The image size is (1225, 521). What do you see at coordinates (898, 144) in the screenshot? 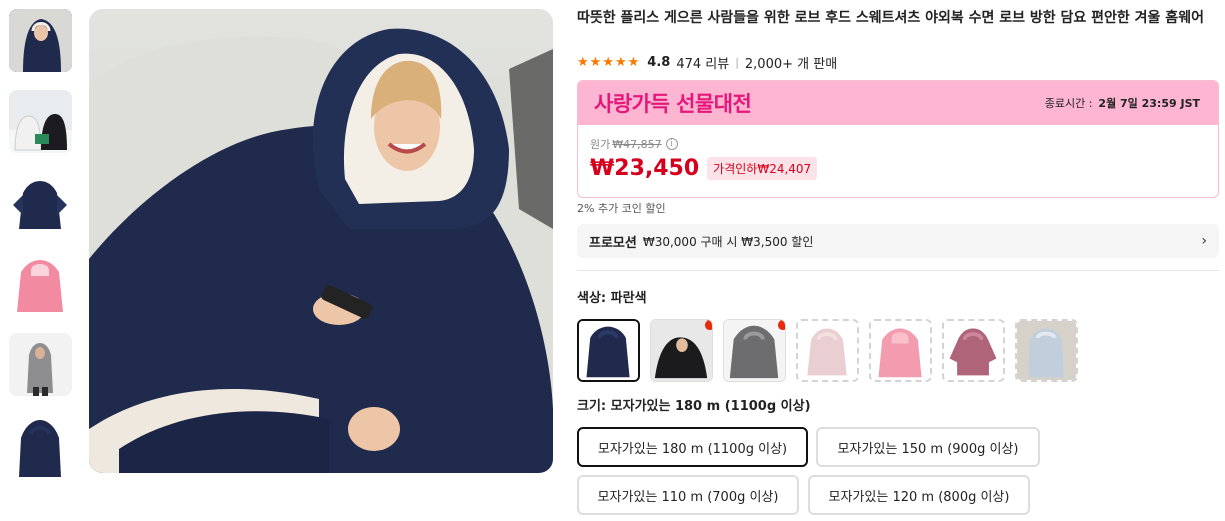
I see `original-price-row: 원가 ₩47,857 i` at bounding box center [898, 144].